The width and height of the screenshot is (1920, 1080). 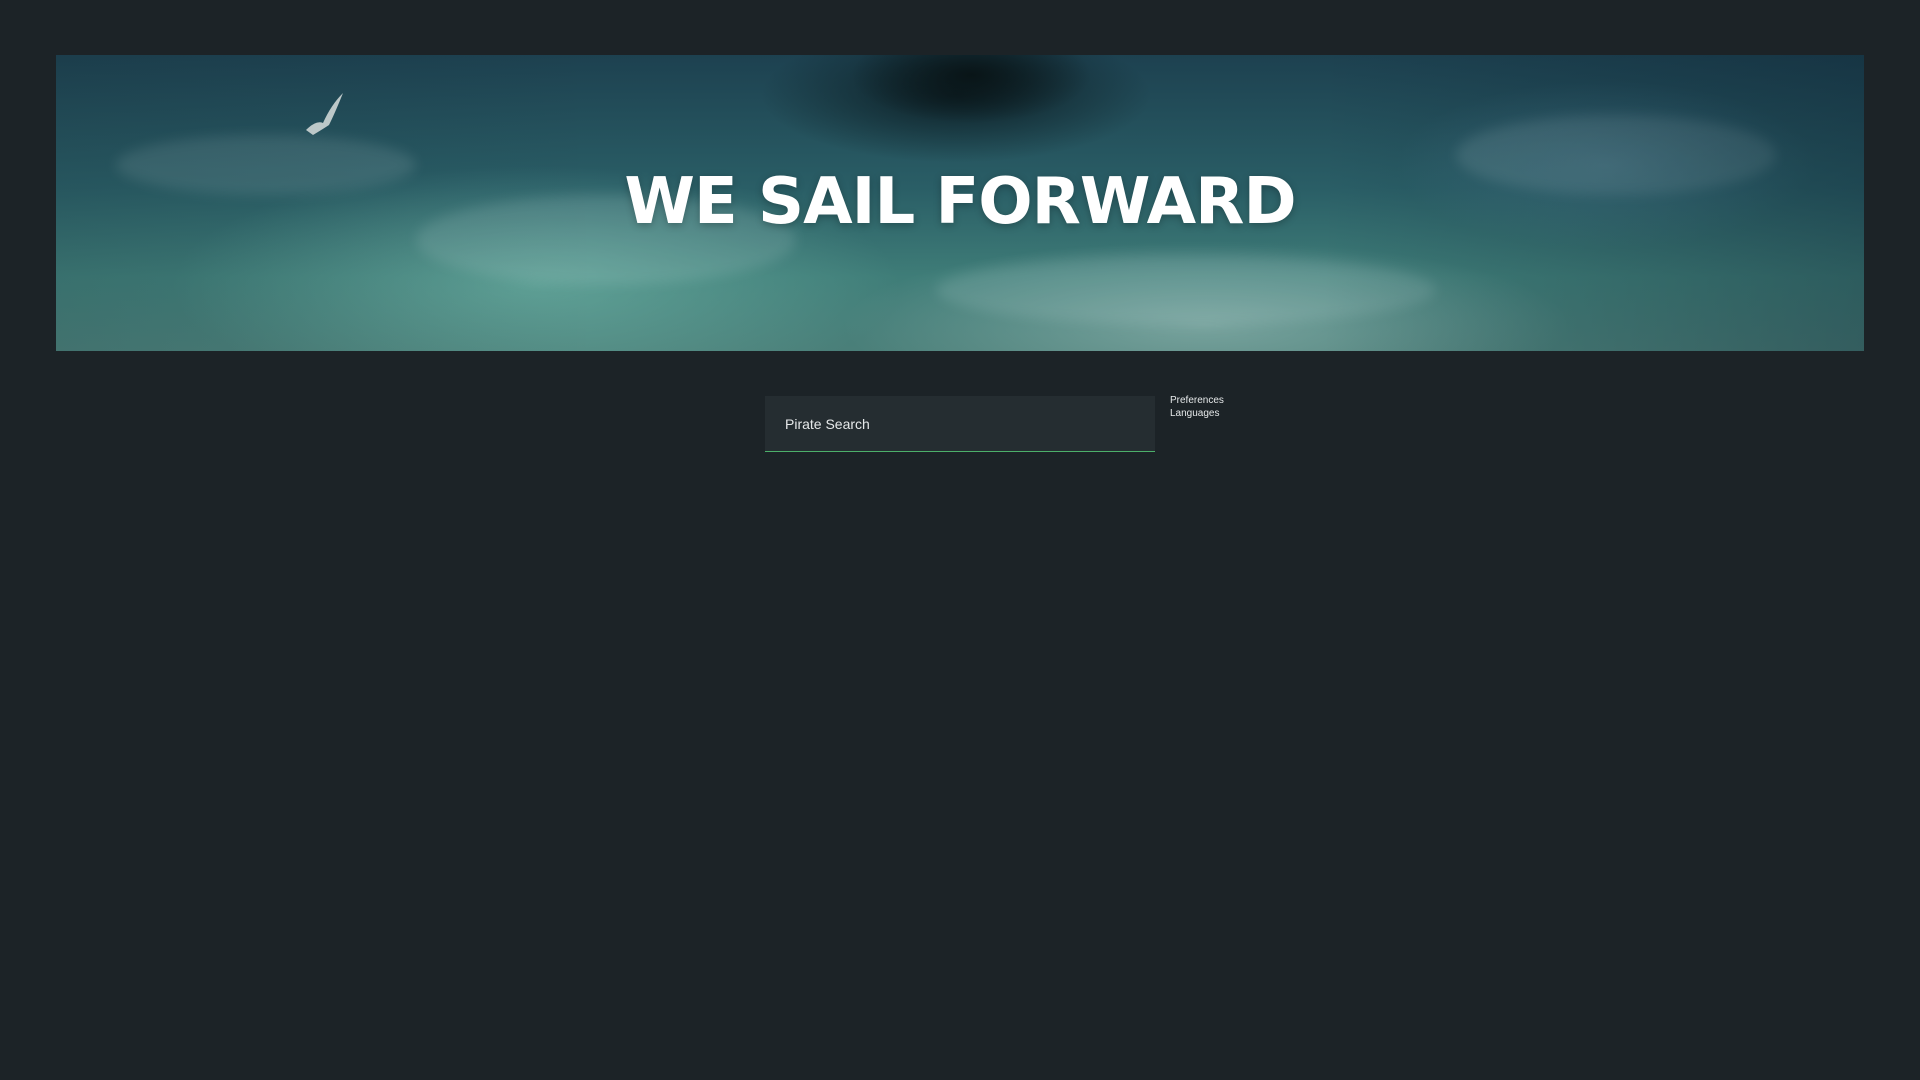 I want to click on preferences-link: Preferences, so click(x=1197, y=401).